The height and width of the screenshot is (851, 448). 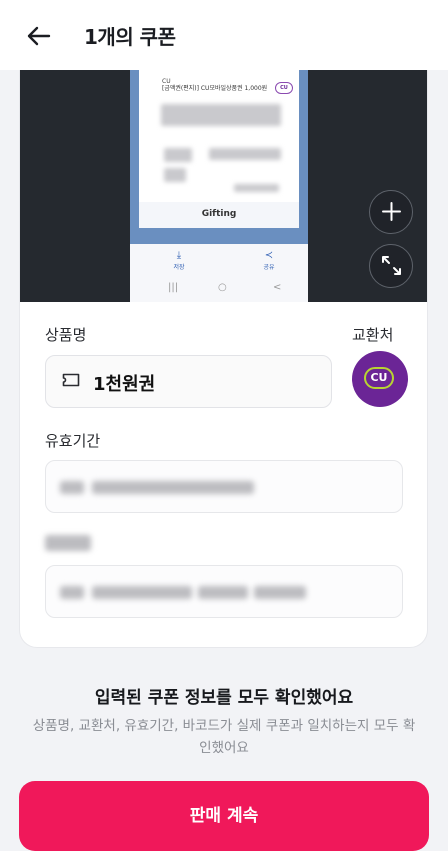 What do you see at coordinates (269, 267) in the screenshot?
I see `share-label: 공유` at bounding box center [269, 267].